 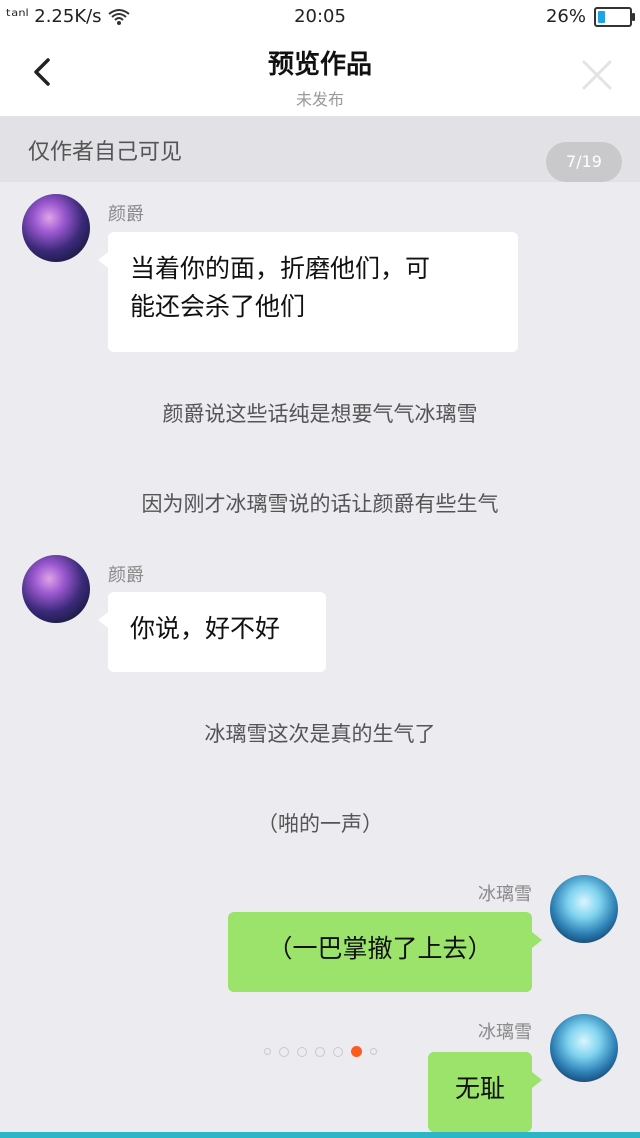 What do you see at coordinates (320, 1135) in the screenshot?
I see `bottom-accent-line` at bounding box center [320, 1135].